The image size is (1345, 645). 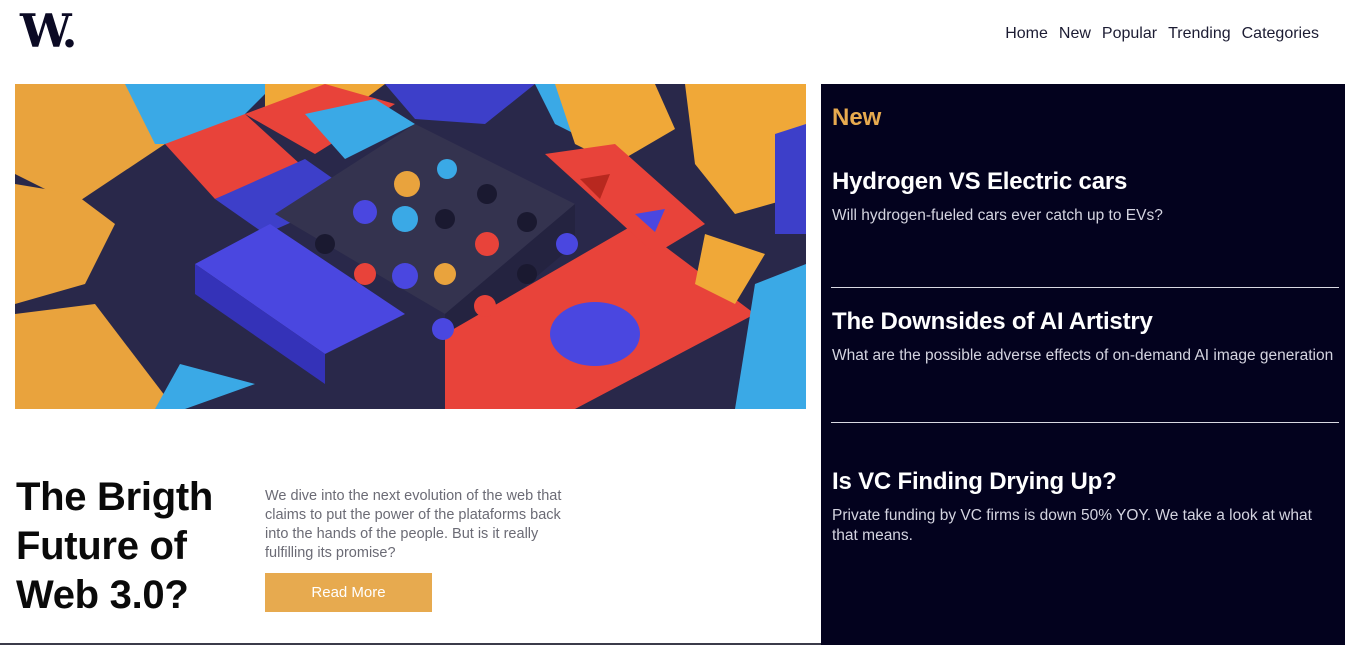 I want to click on news-item-title: Hydrogen VS Electric cars, so click(x=1085, y=182).